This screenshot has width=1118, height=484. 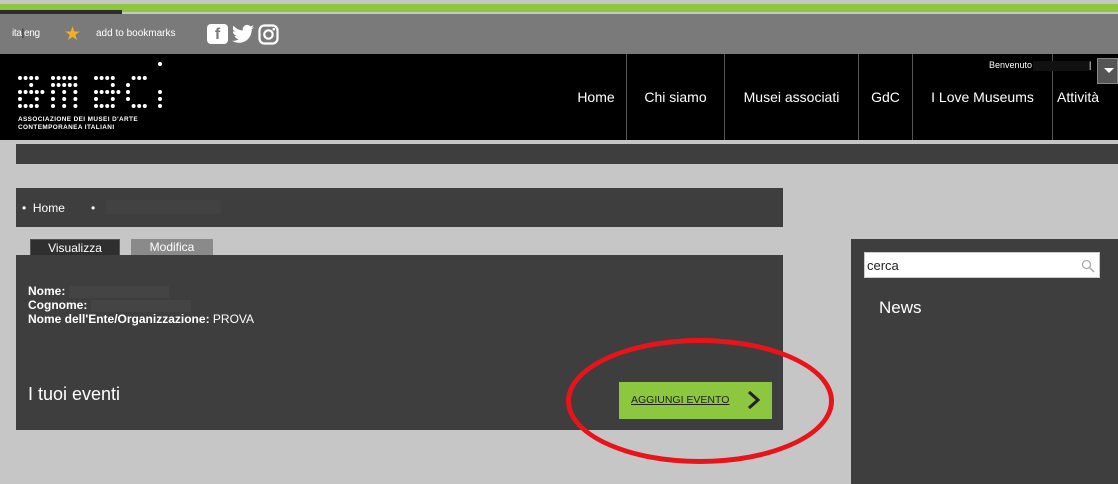 What do you see at coordinates (1011, 65) in the screenshot?
I see `welcome-text: Benvenuto` at bounding box center [1011, 65].